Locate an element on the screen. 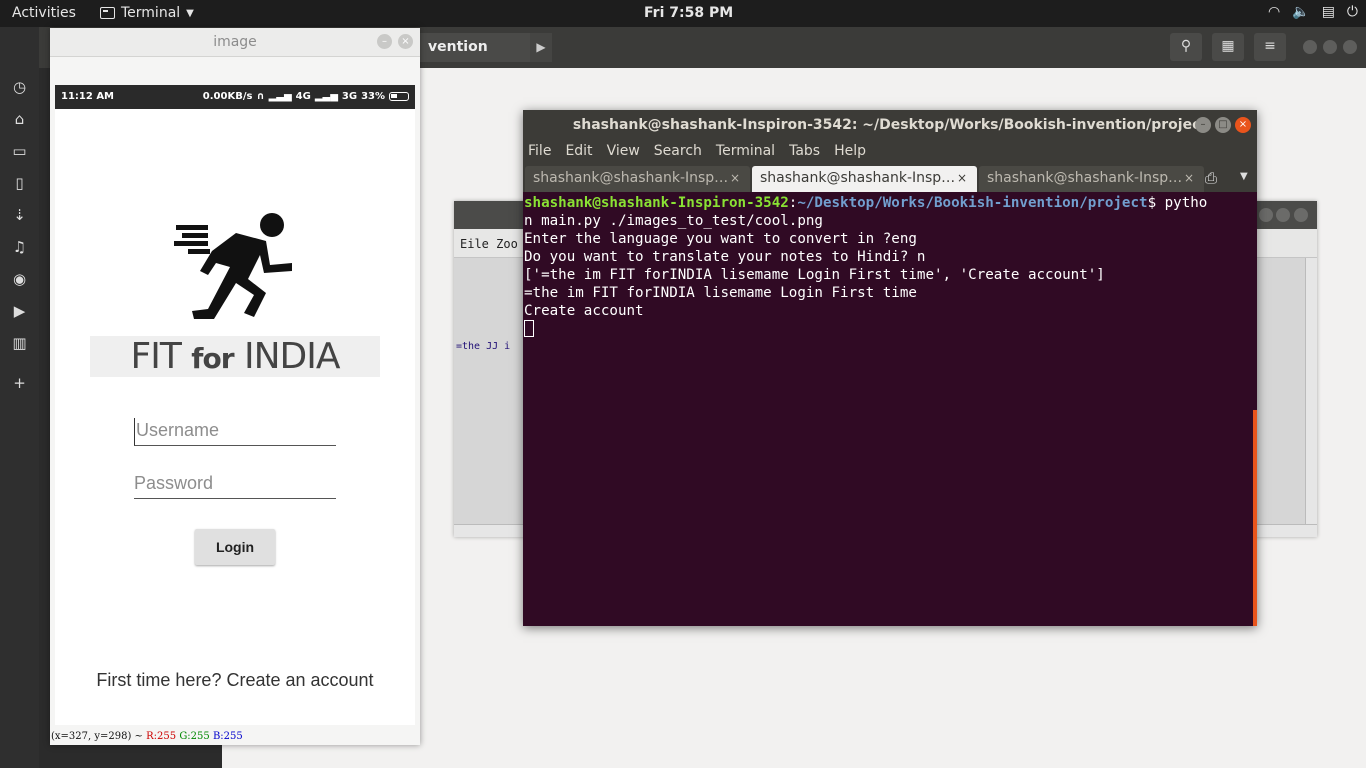 Image resolution: width=1366 pixels, height=768 pixels. network-type-1: 4G is located at coordinates (303, 96).